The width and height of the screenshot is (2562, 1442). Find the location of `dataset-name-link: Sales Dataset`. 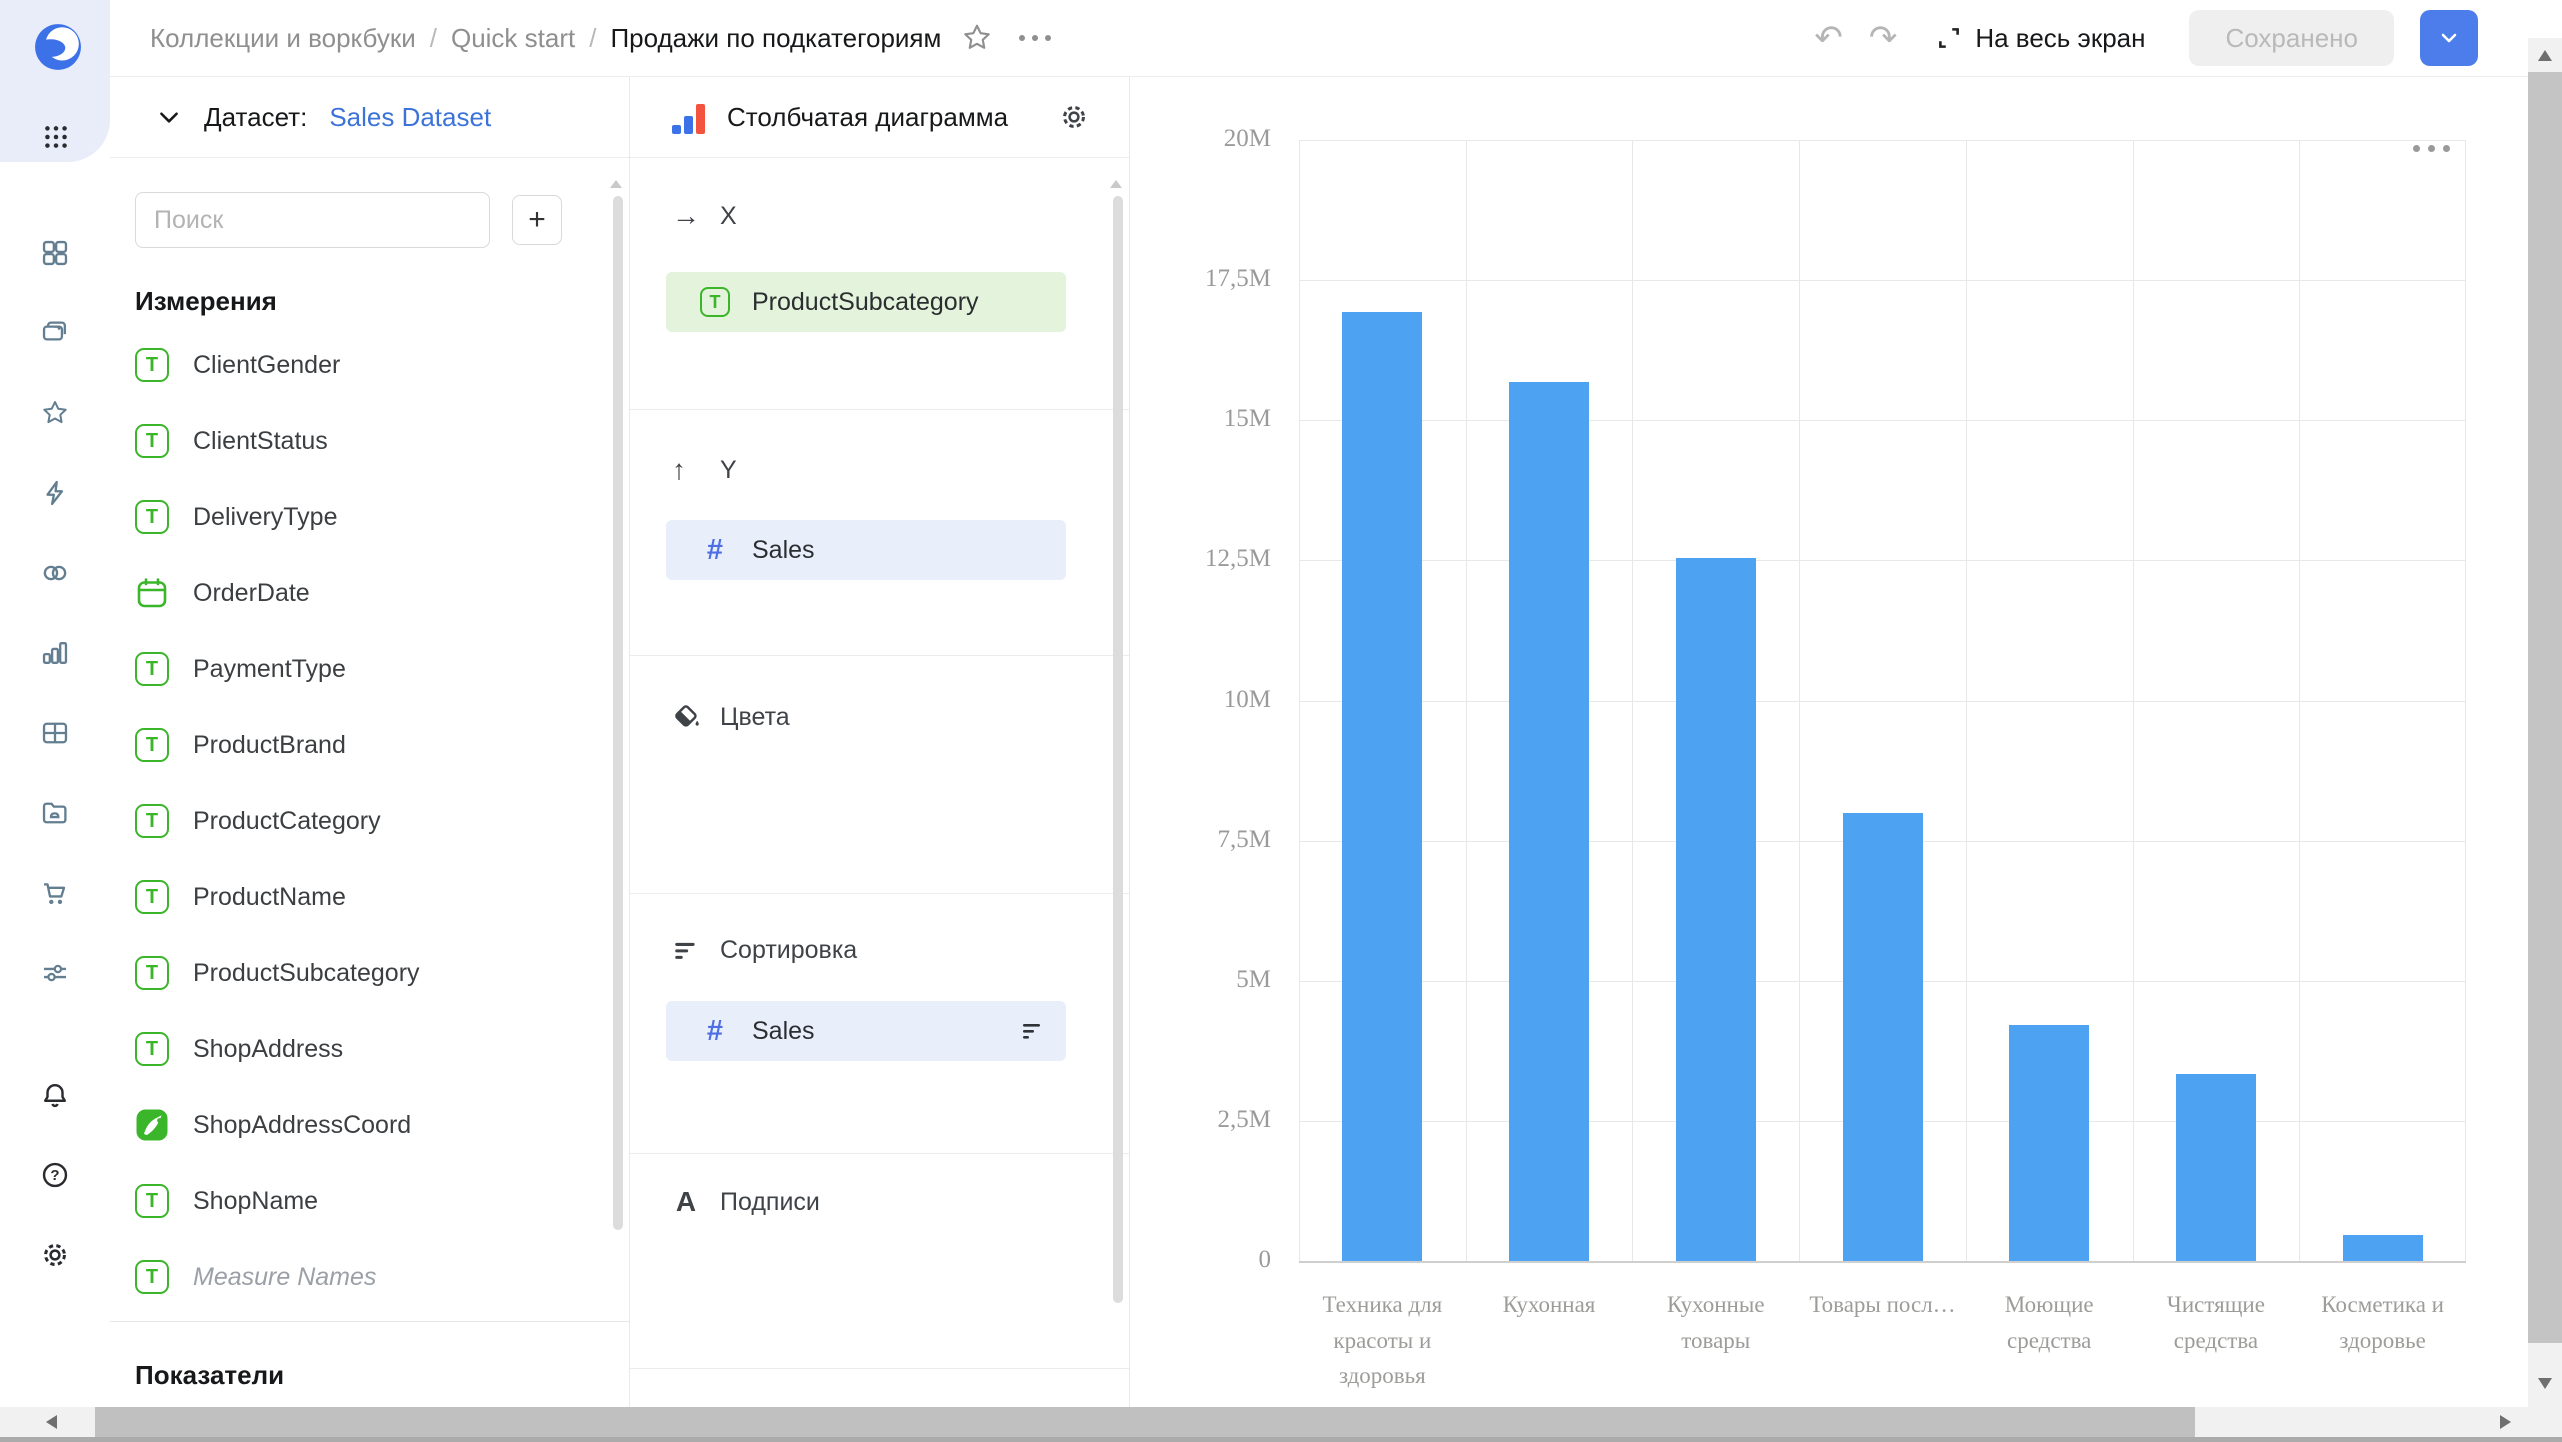

dataset-name-link: Sales Dataset is located at coordinates (410, 117).